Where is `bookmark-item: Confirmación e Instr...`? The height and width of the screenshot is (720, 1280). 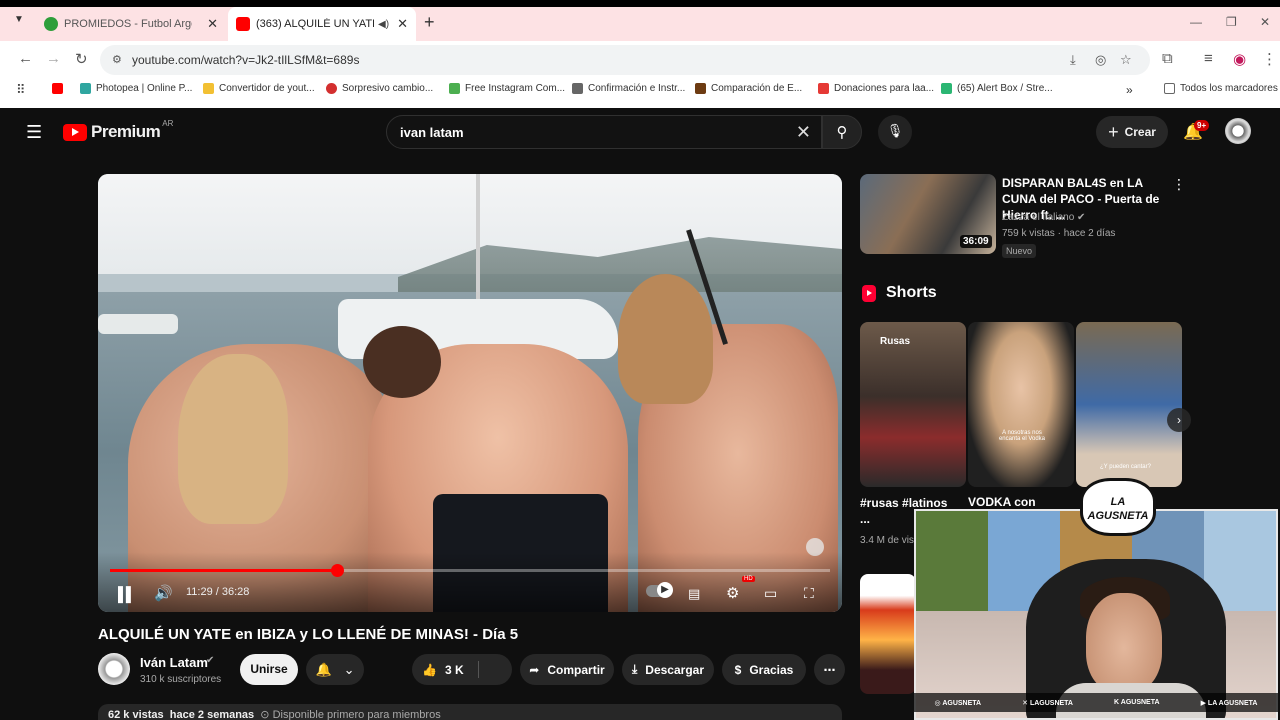
bookmark-item: Confirmación e Instr... is located at coordinates (628, 88).